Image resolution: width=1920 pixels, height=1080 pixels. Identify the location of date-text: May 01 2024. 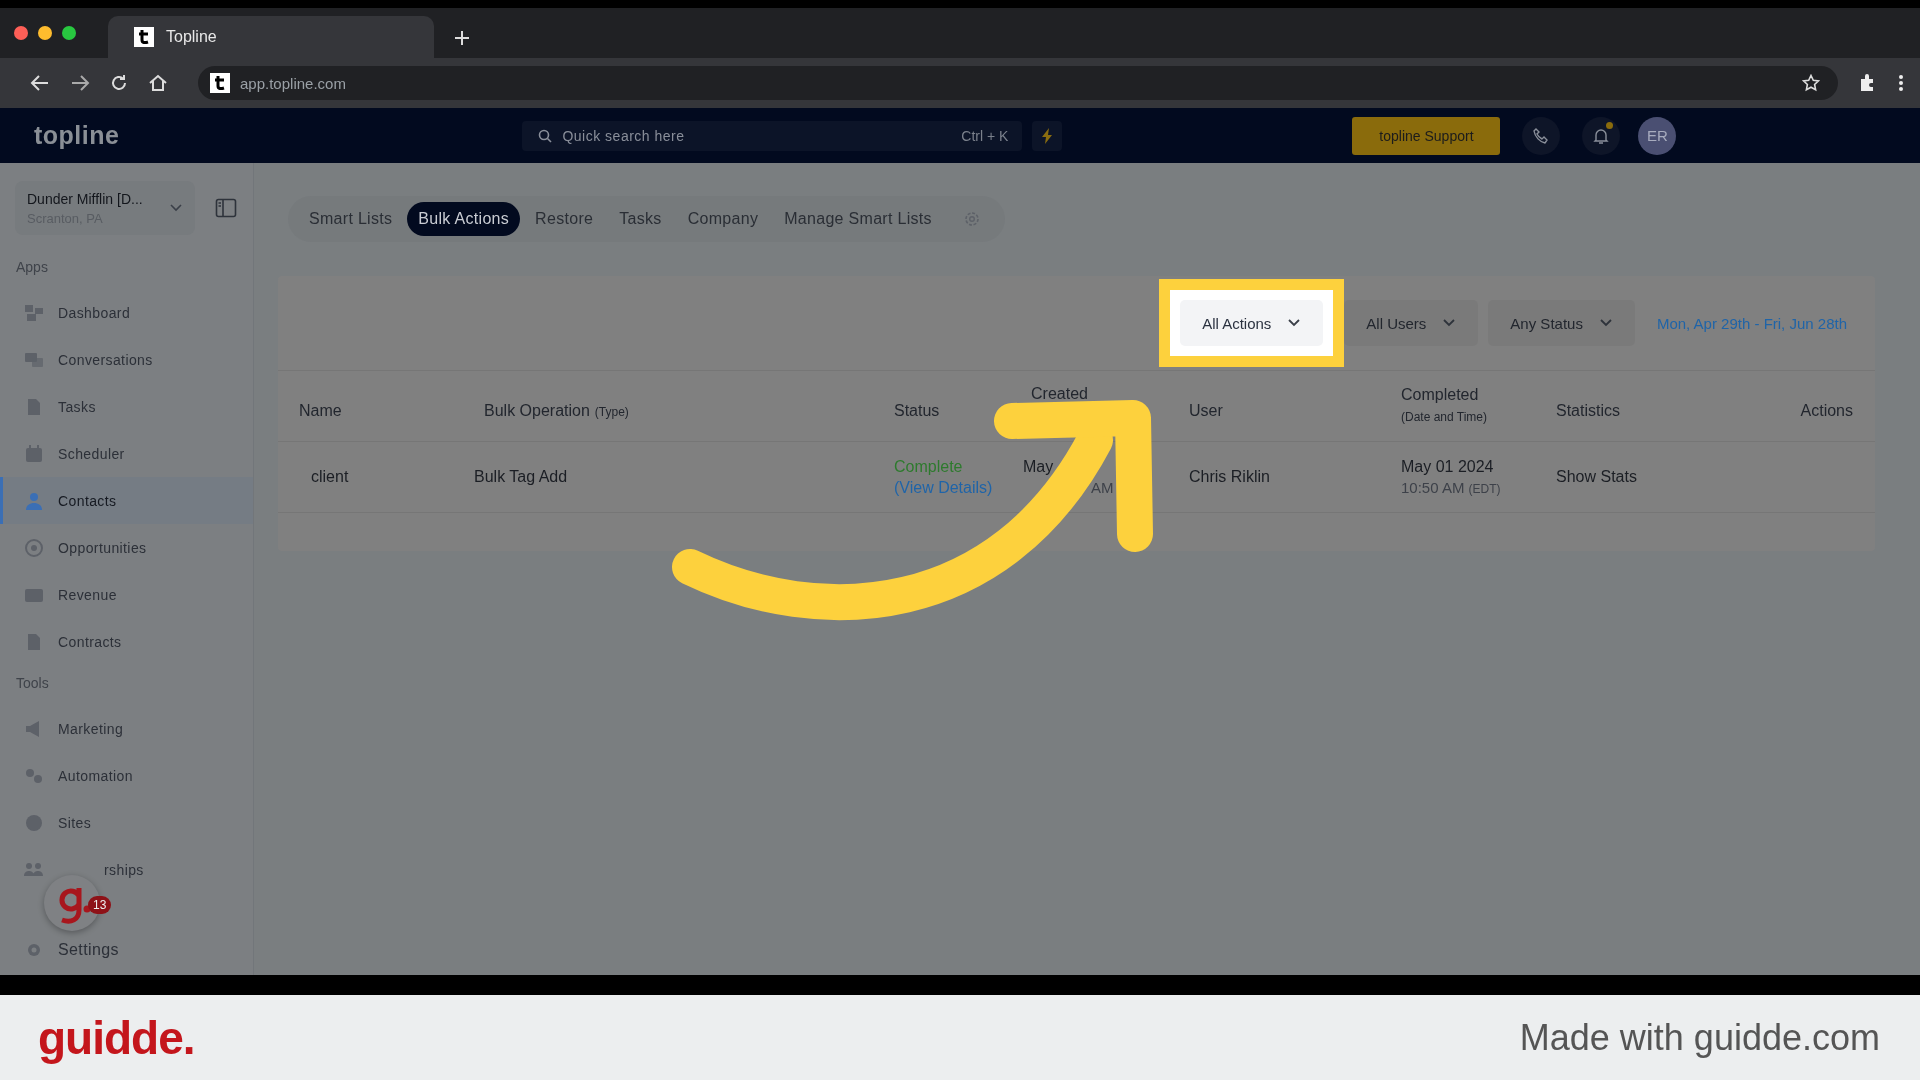
(1448, 467).